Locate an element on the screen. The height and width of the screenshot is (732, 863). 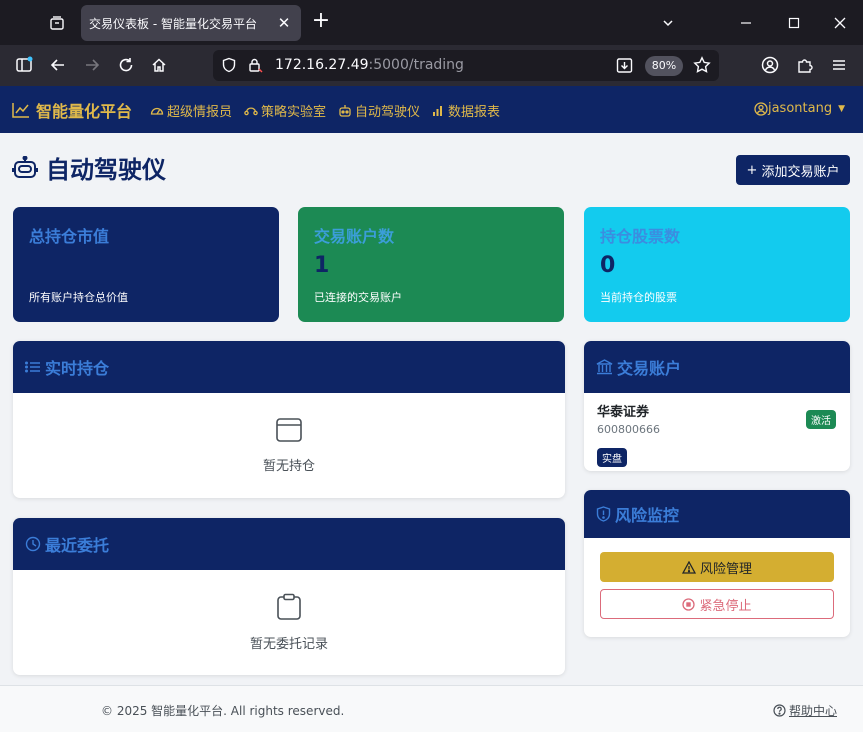
add-account-button: + 添加交易账户 is located at coordinates (793, 170).